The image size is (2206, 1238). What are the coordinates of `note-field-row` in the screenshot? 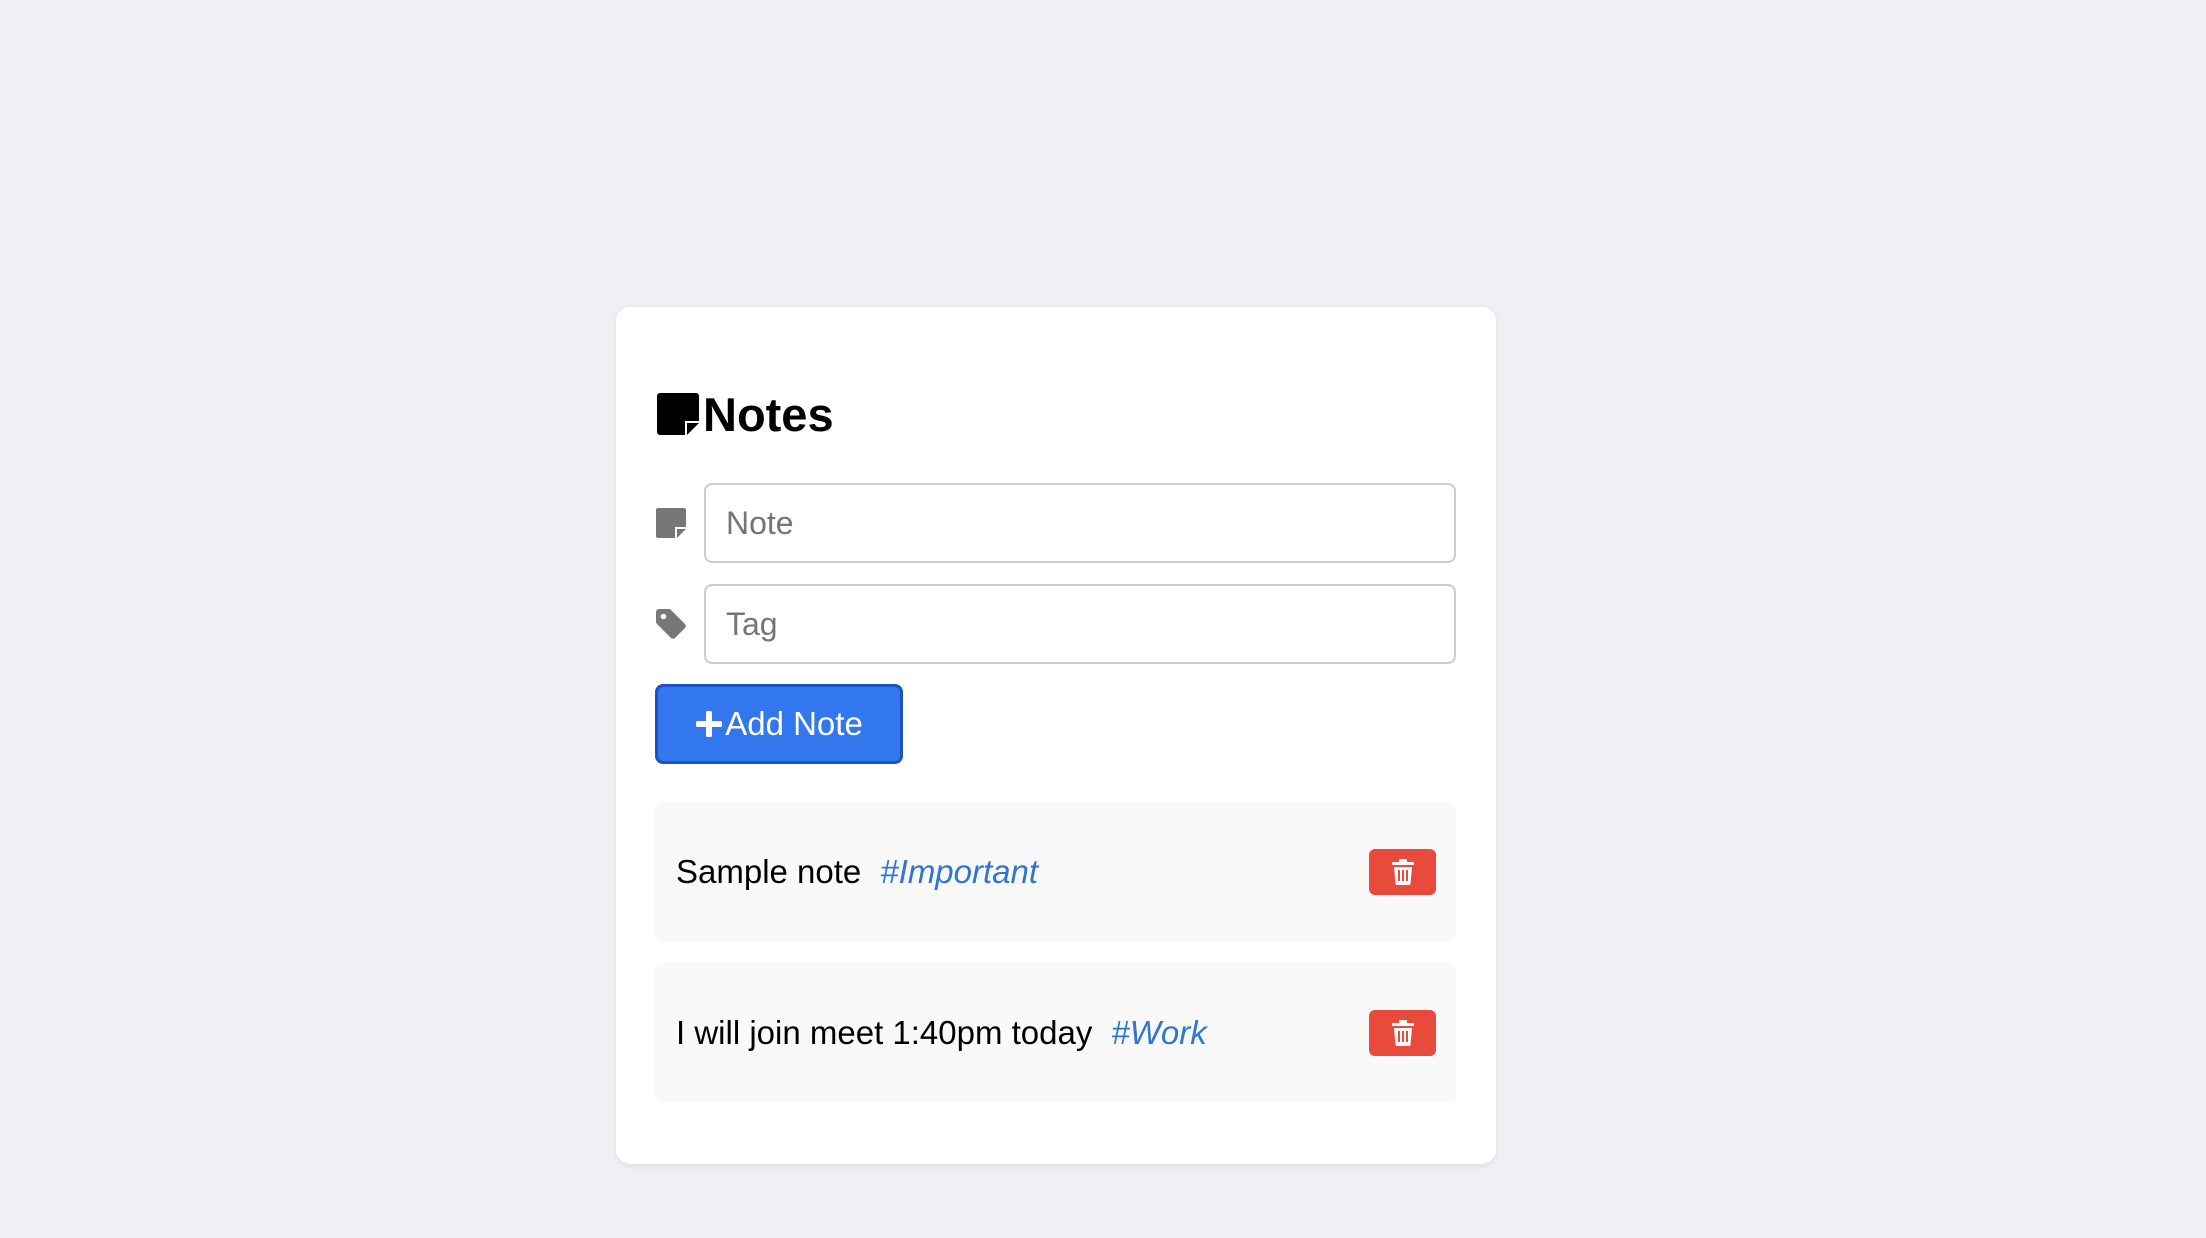 It's located at (1056, 523).